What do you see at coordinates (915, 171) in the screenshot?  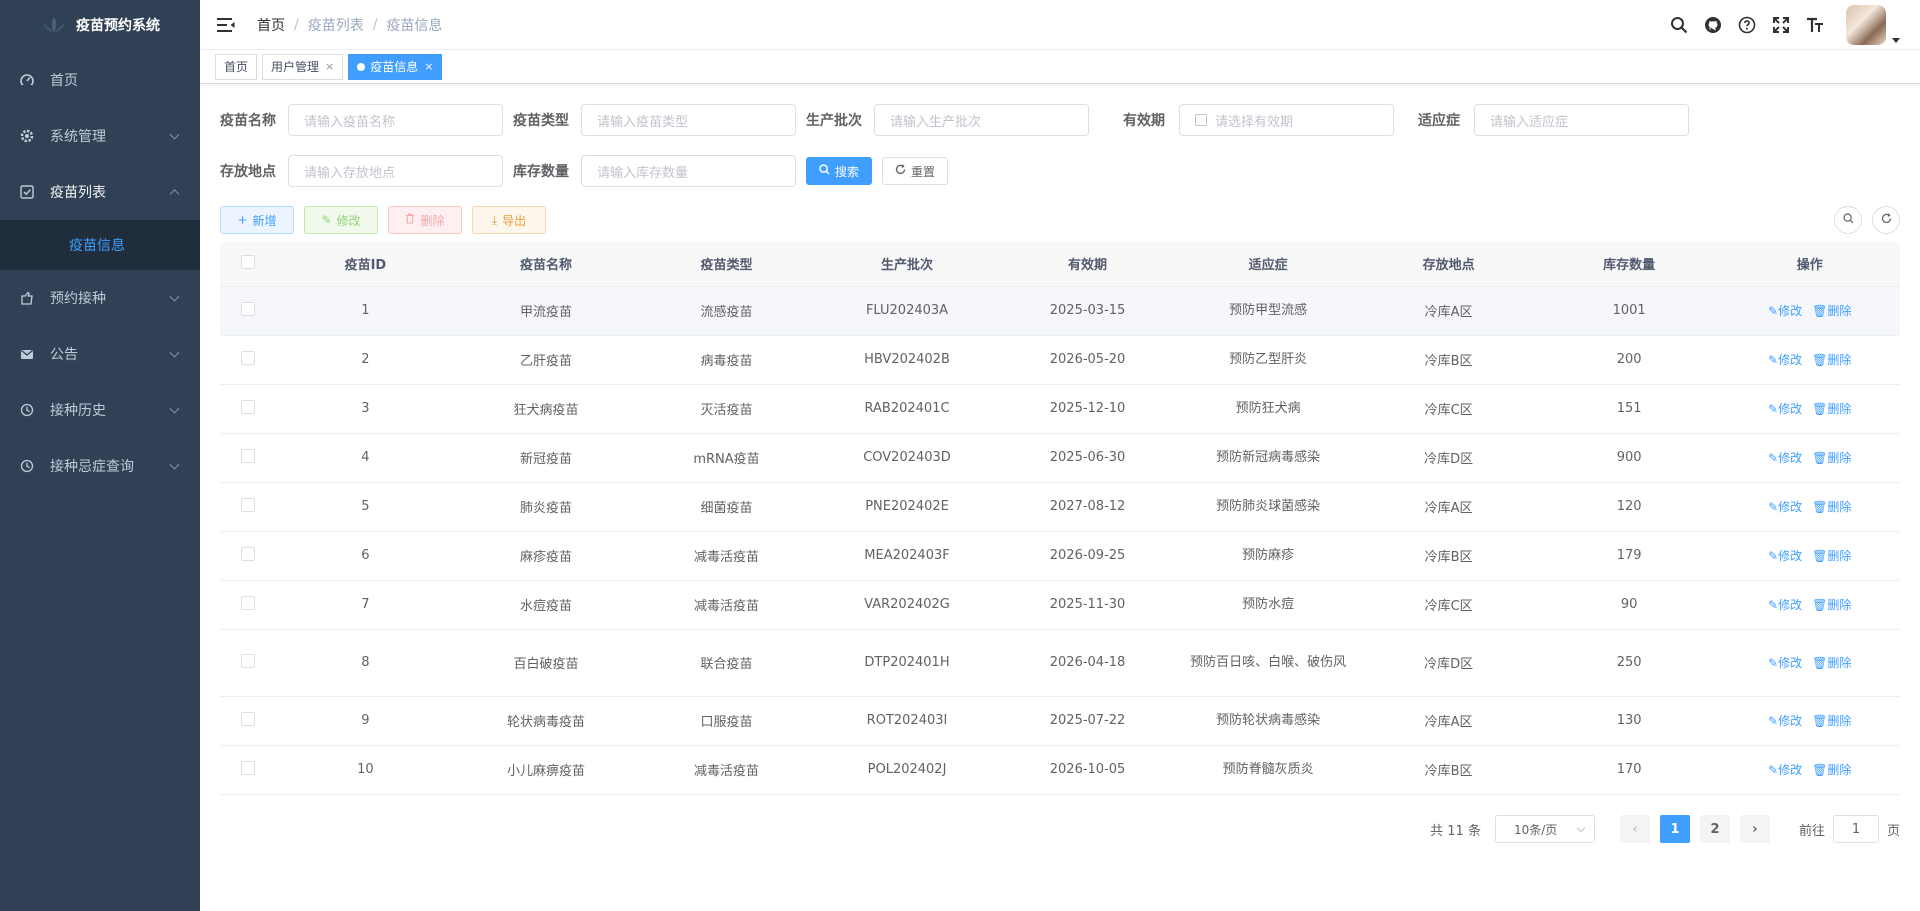 I see `reset-button: 重置` at bounding box center [915, 171].